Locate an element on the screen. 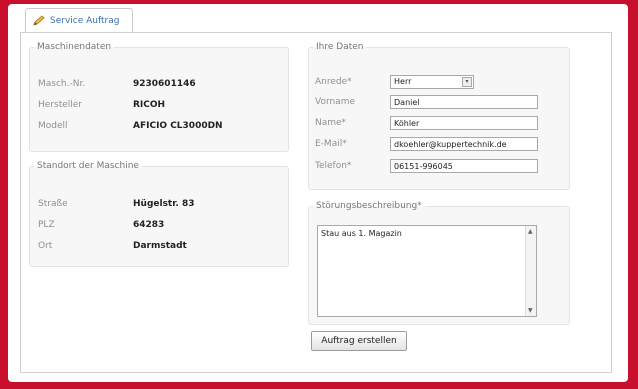 This screenshot has height=389, width=638. lastname-input: Köhler is located at coordinates (464, 123).